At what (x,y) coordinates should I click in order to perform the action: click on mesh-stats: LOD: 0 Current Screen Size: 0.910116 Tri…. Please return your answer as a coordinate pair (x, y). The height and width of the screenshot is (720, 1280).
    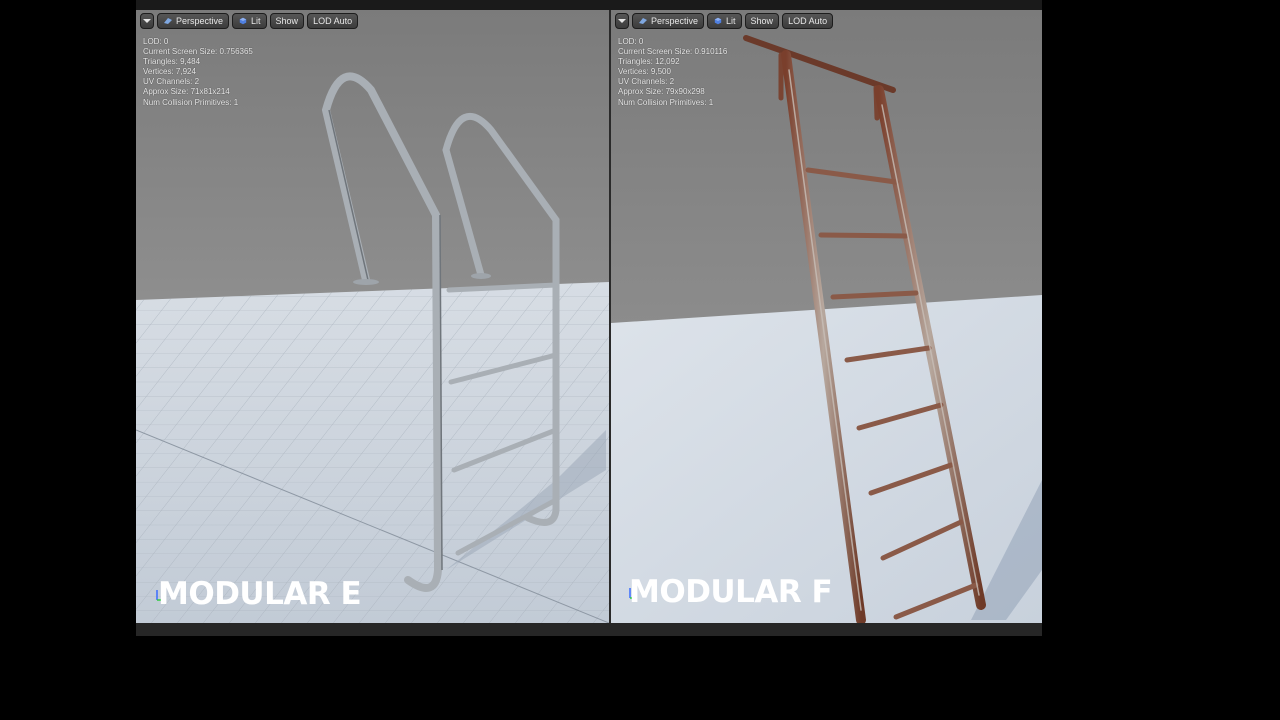
    Looking at the image, I should click on (672, 72).